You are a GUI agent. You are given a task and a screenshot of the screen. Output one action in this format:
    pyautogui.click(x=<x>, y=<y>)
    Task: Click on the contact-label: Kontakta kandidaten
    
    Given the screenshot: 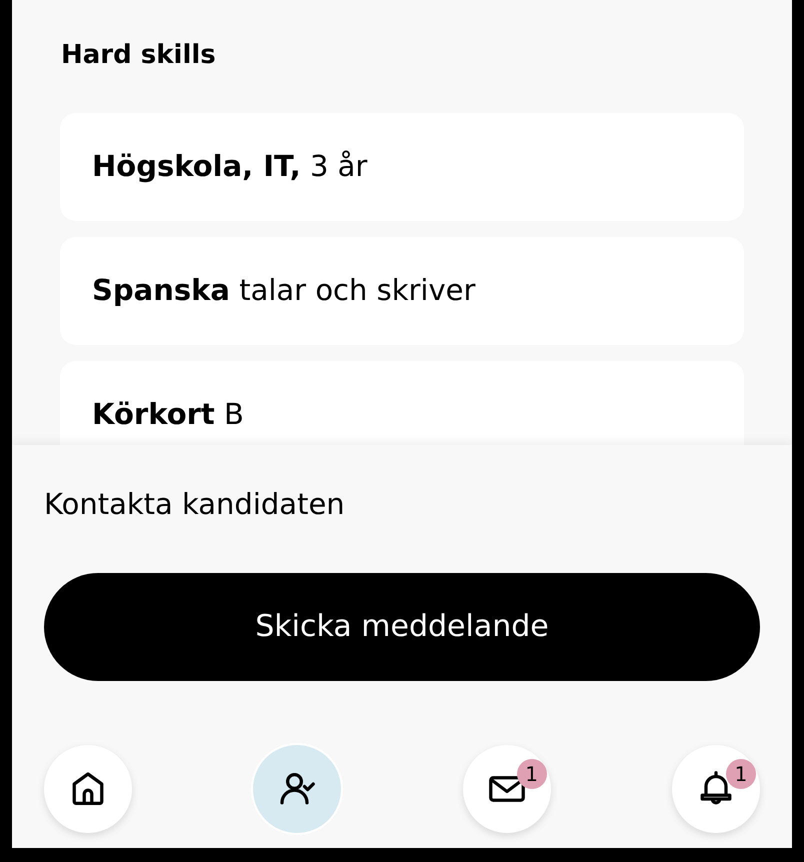 What is the action you would take?
    pyautogui.click(x=195, y=504)
    